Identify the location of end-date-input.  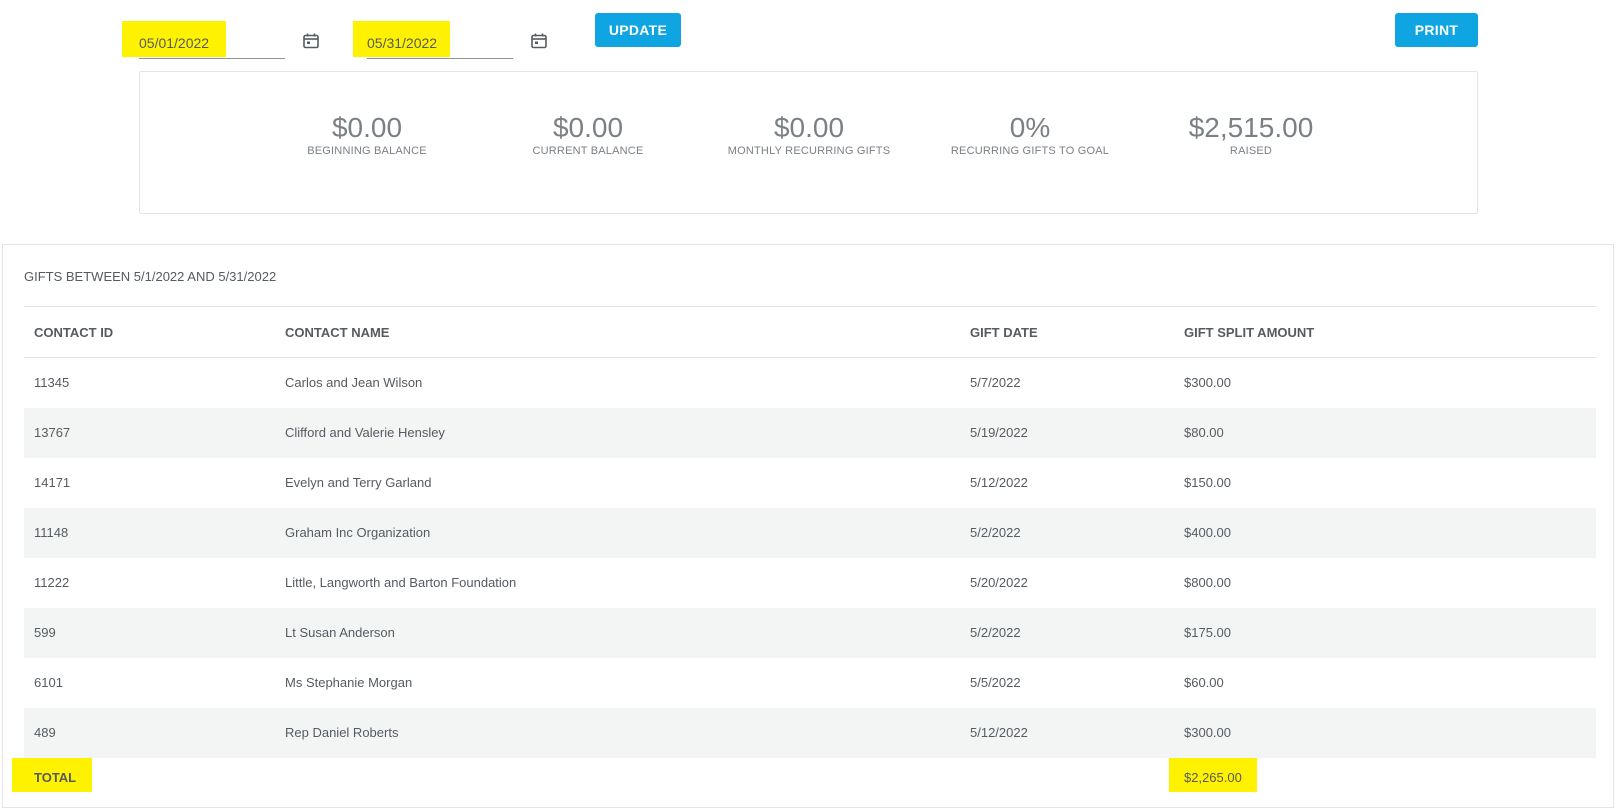
(440, 43).